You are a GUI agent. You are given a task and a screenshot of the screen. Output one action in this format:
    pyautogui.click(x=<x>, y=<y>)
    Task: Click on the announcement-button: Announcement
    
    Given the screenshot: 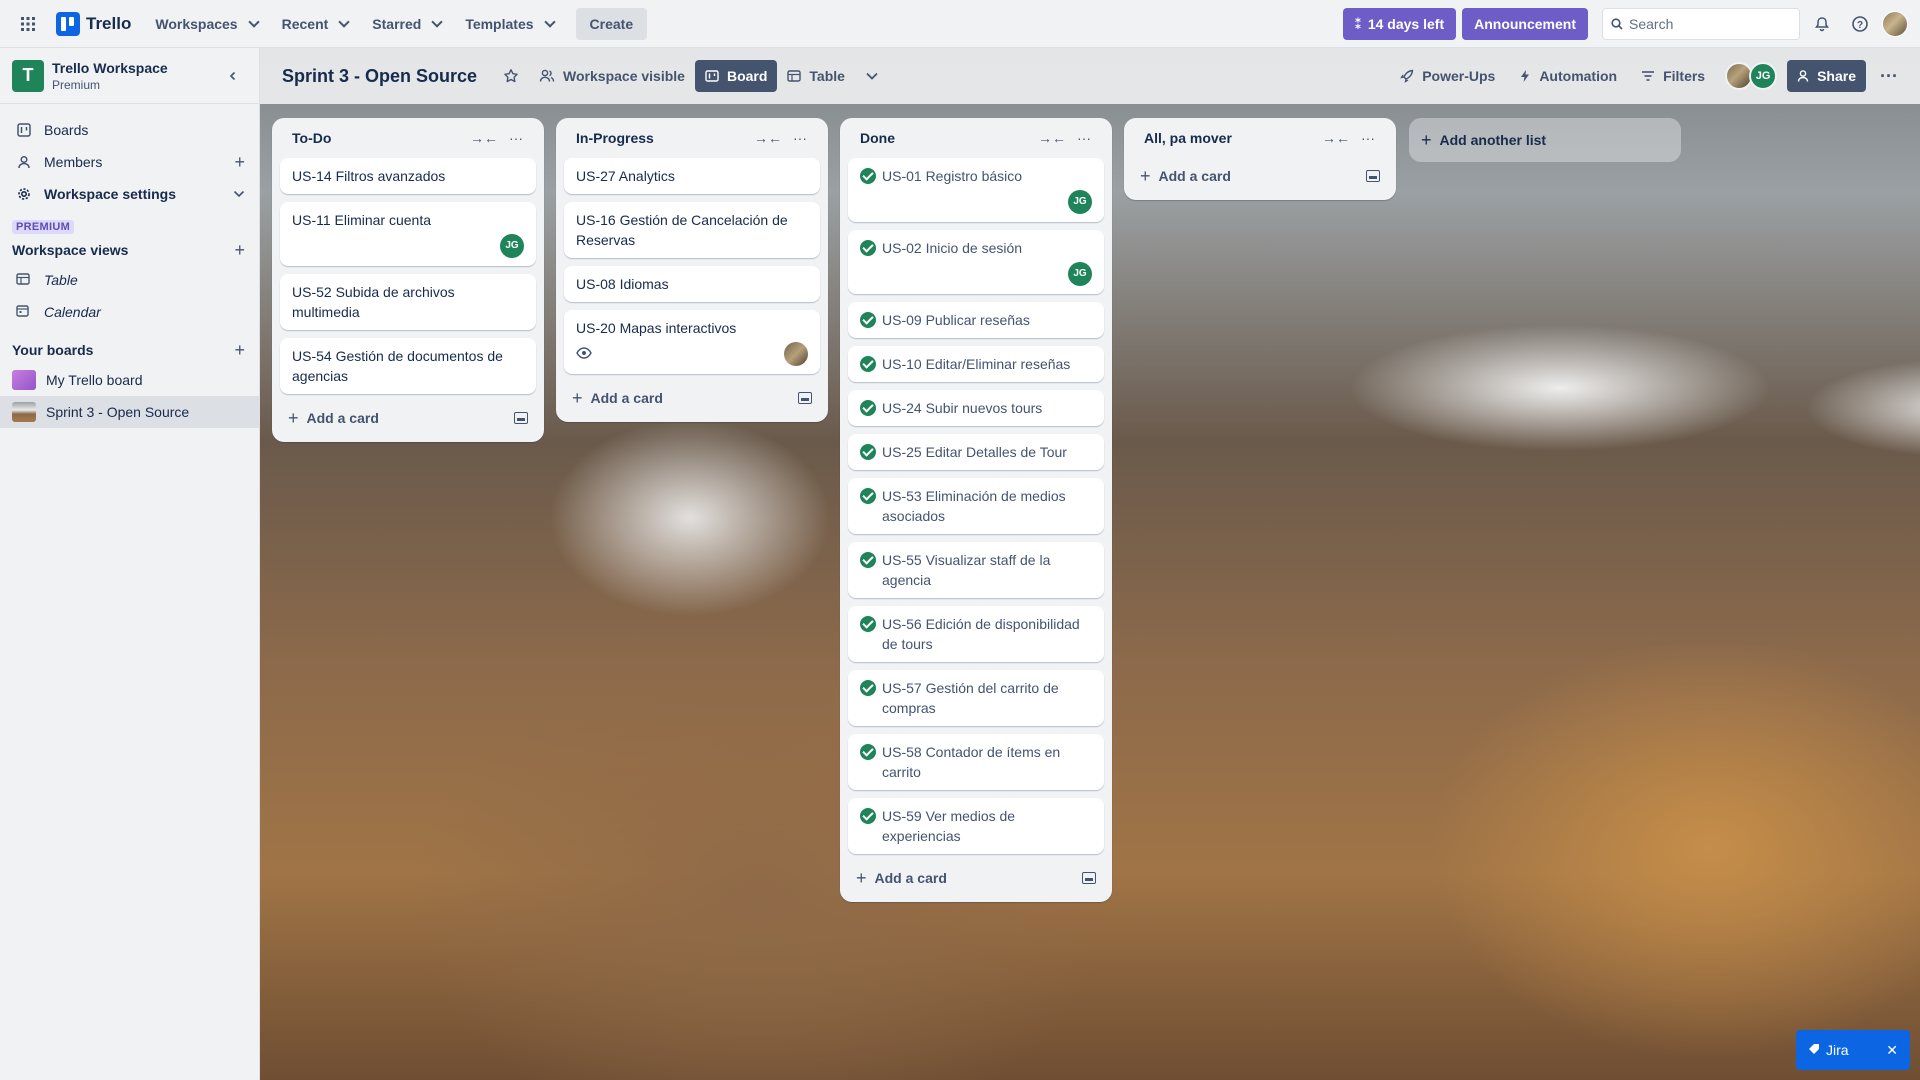 What is the action you would take?
    pyautogui.click(x=1525, y=24)
    